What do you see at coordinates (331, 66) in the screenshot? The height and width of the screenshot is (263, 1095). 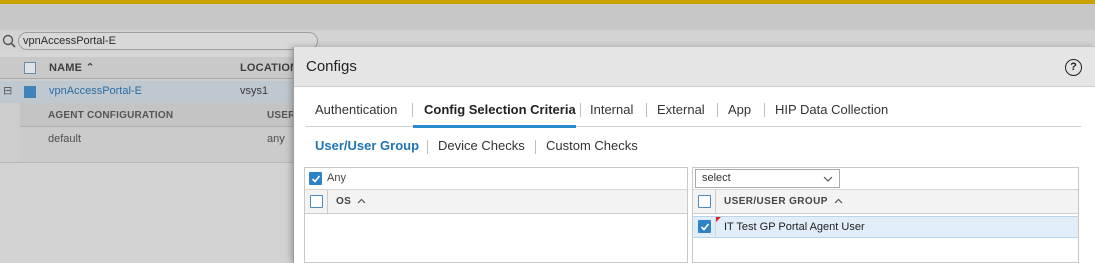 I see `dialog-title: Configs` at bounding box center [331, 66].